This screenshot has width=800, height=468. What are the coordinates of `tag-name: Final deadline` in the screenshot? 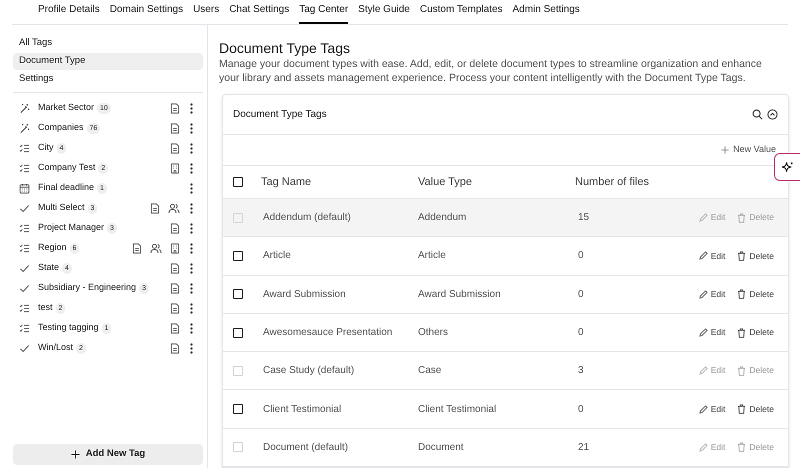 It's located at (66, 188).